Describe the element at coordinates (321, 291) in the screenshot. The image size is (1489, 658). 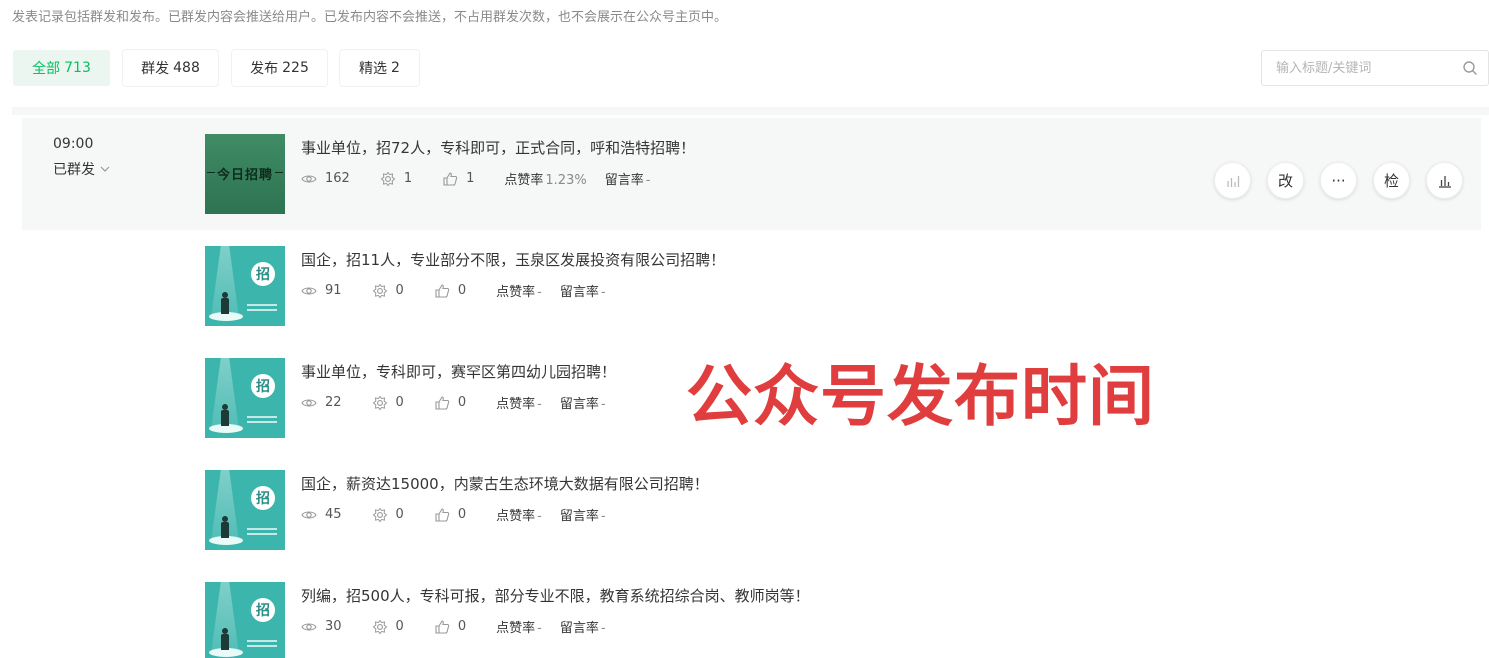
I see `views-stat: 91` at that location.